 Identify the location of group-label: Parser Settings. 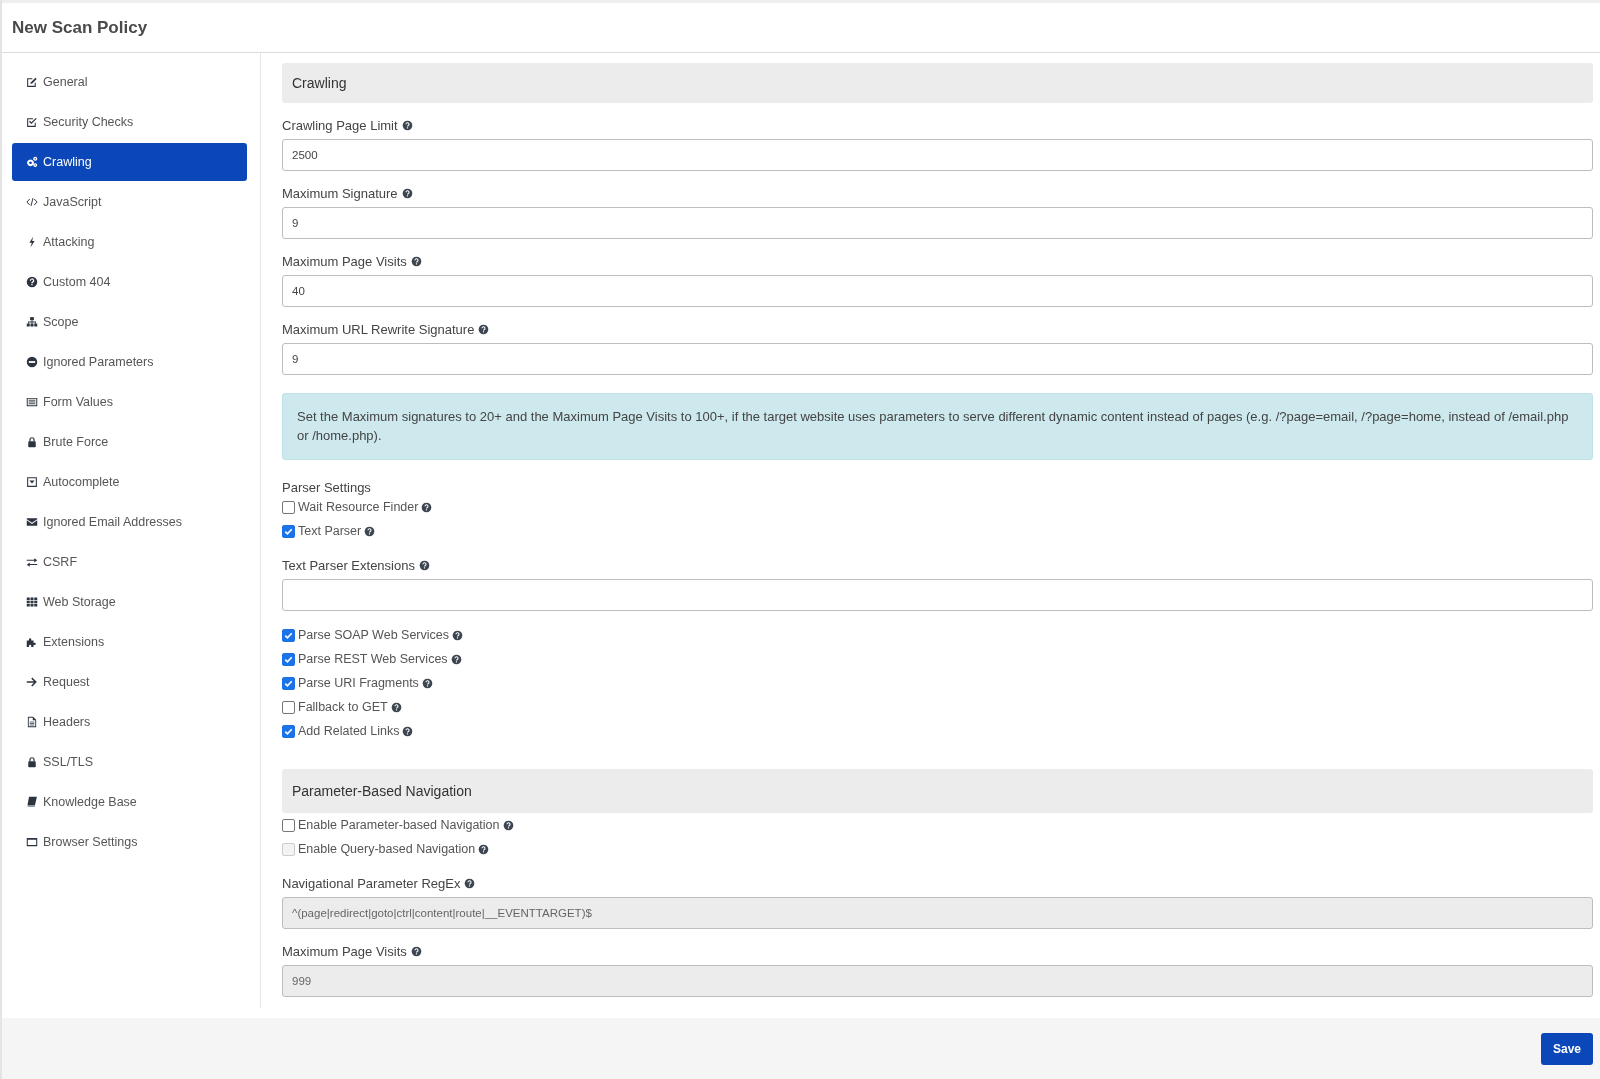
(327, 487).